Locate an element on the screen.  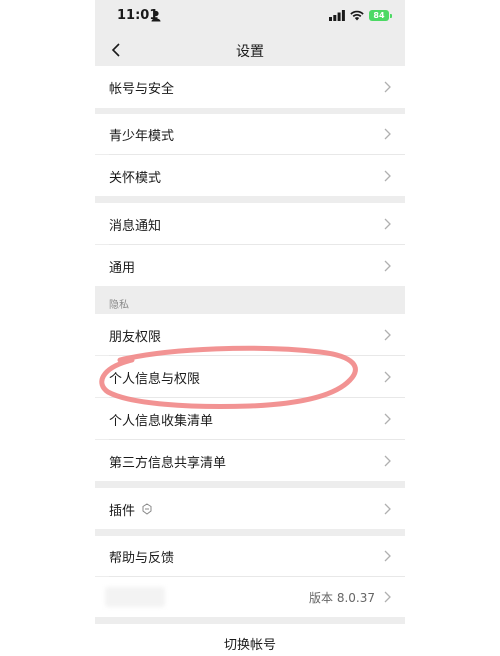
version-text: 版本 8.0.37 is located at coordinates (342, 598).